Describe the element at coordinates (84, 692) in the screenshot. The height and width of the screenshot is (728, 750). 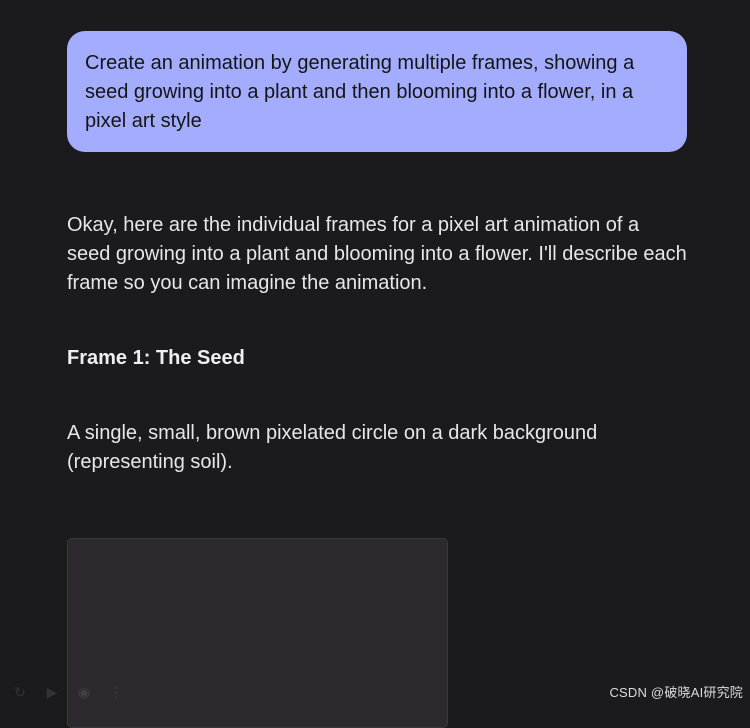
I see `share-icon: ◉` at that location.